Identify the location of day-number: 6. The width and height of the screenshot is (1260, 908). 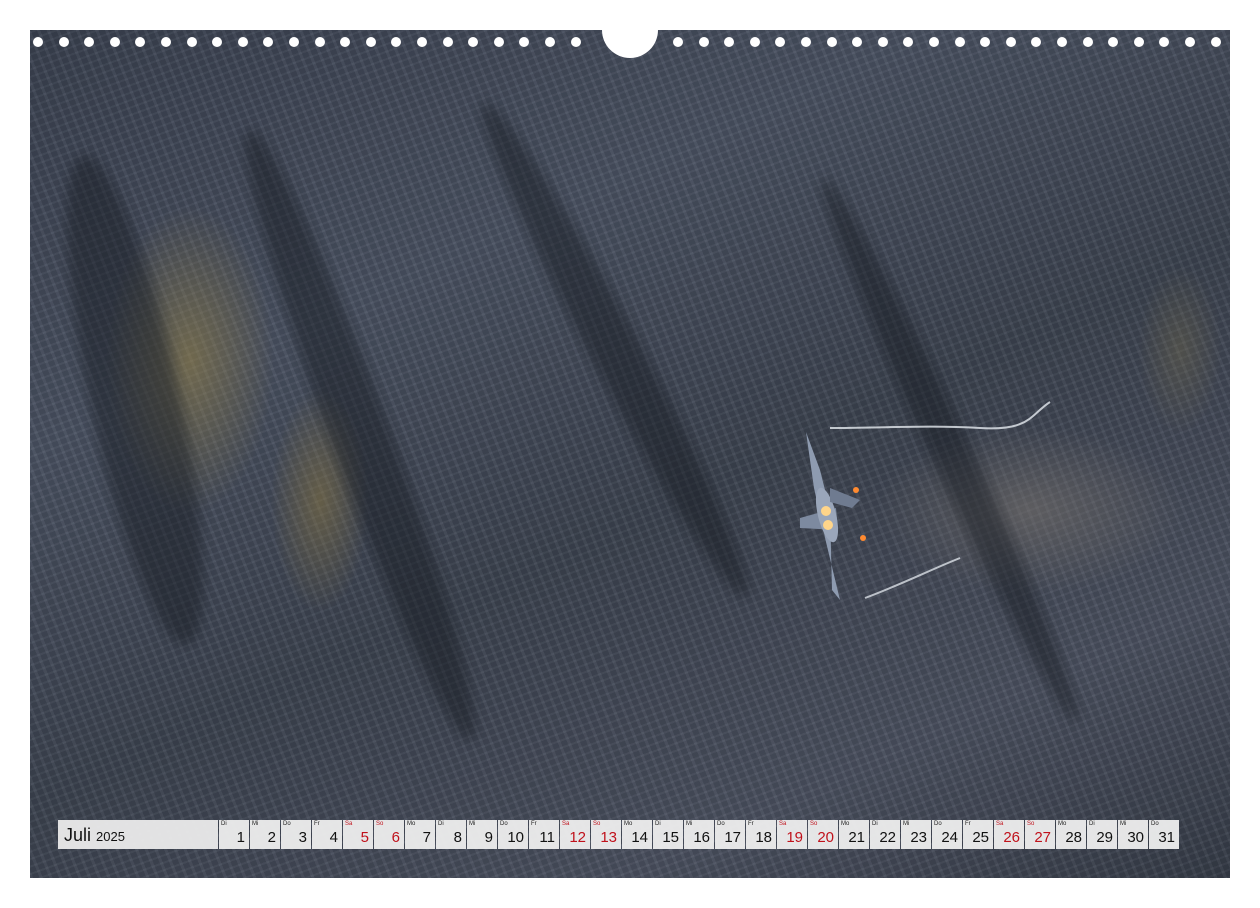
(395, 837).